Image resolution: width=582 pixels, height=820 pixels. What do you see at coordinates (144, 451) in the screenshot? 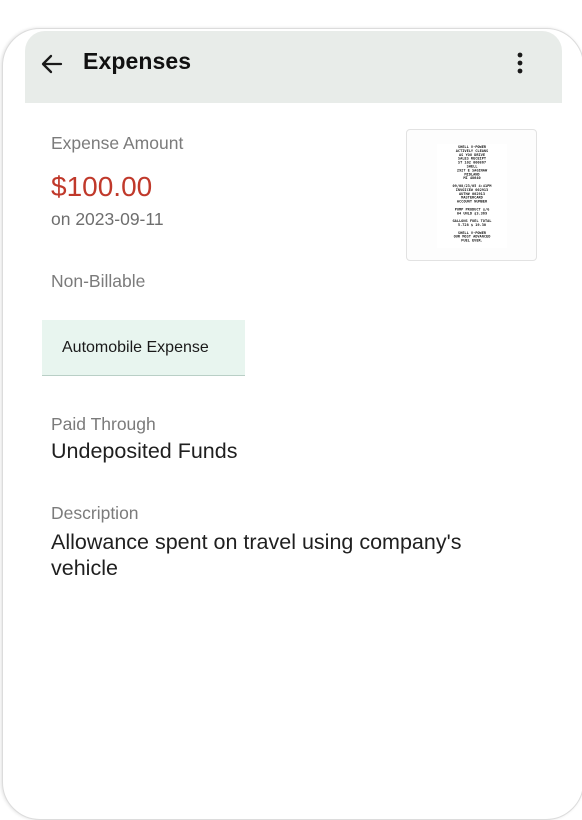
I see `paid-through-value: Undeposited Funds` at bounding box center [144, 451].